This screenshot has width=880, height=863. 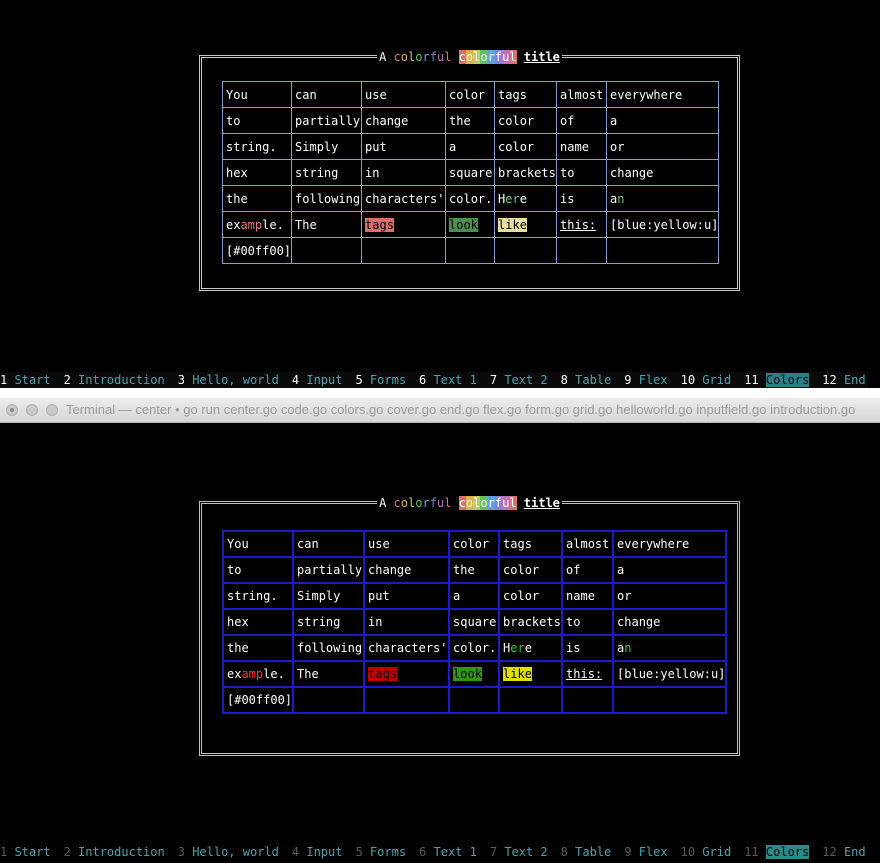 I want to click on table-cell: put, so click(x=404, y=146).